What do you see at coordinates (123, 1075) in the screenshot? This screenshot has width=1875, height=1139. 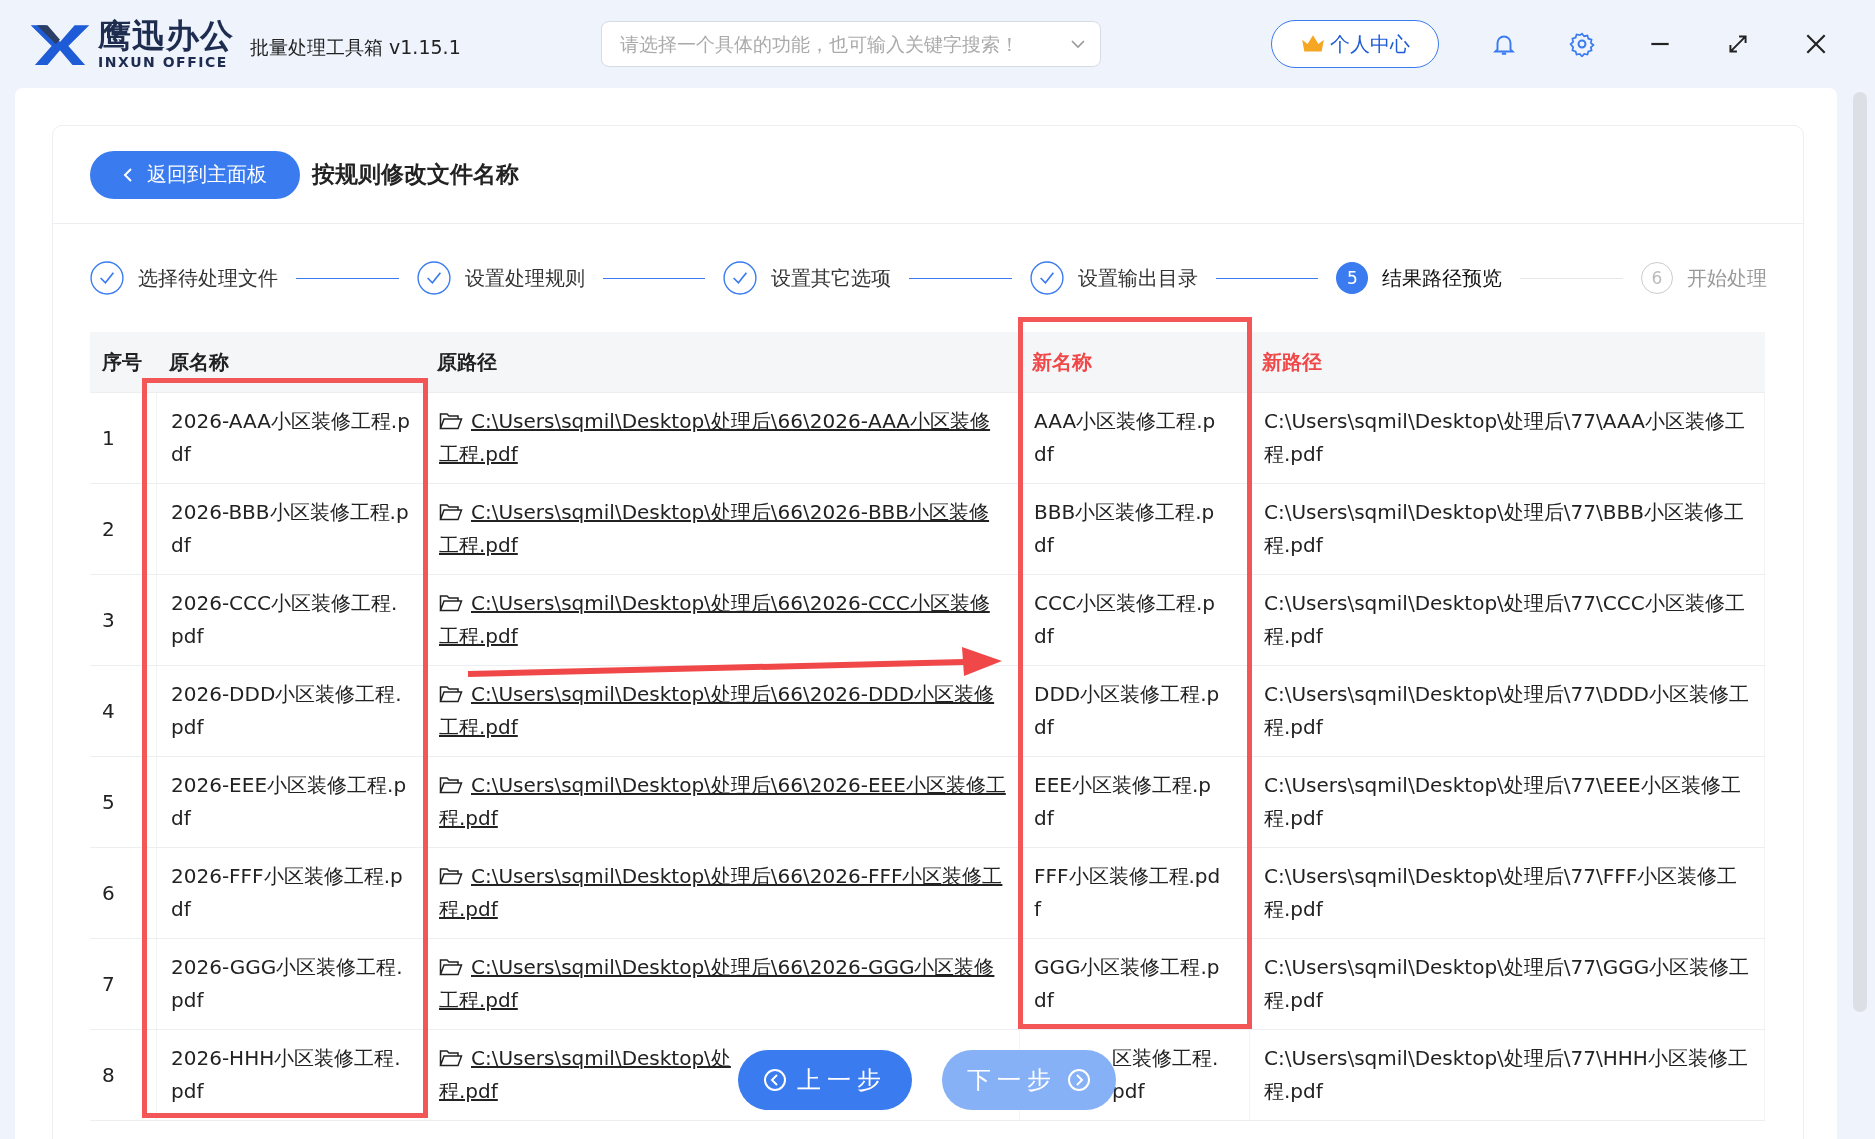 I see `table-cell: 8` at bounding box center [123, 1075].